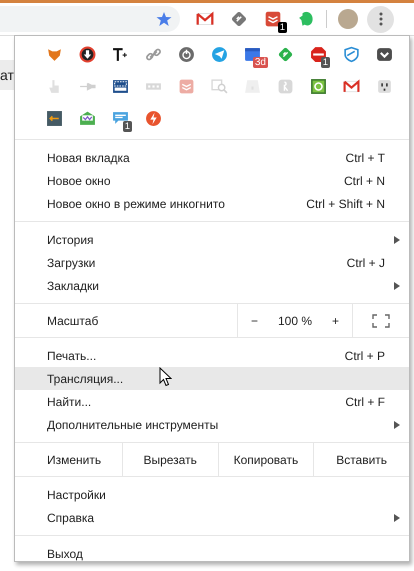 The width and height of the screenshot is (414, 571). I want to click on avatar, so click(348, 19).